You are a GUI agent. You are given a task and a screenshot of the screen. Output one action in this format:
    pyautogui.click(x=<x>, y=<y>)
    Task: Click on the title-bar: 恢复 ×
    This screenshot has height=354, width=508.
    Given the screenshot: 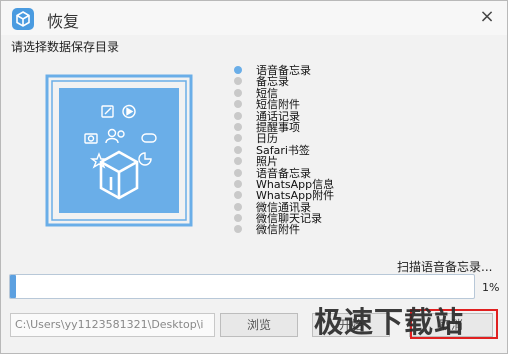 What is the action you would take?
    pyautogui.click(x=254, y=18)
    